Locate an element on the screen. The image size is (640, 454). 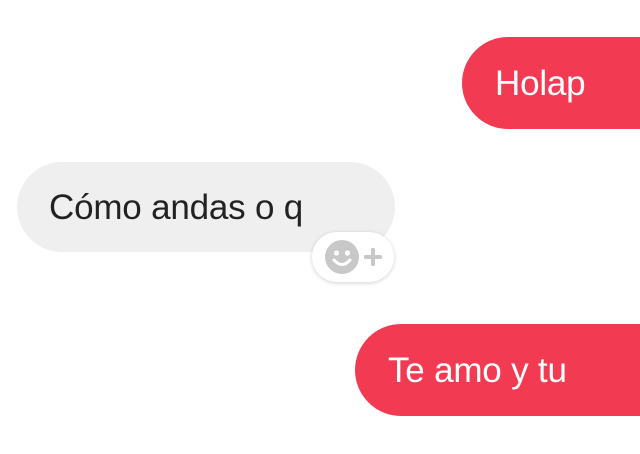
outgoing-message-bubble: Holap is located at coordinates (551, 83).